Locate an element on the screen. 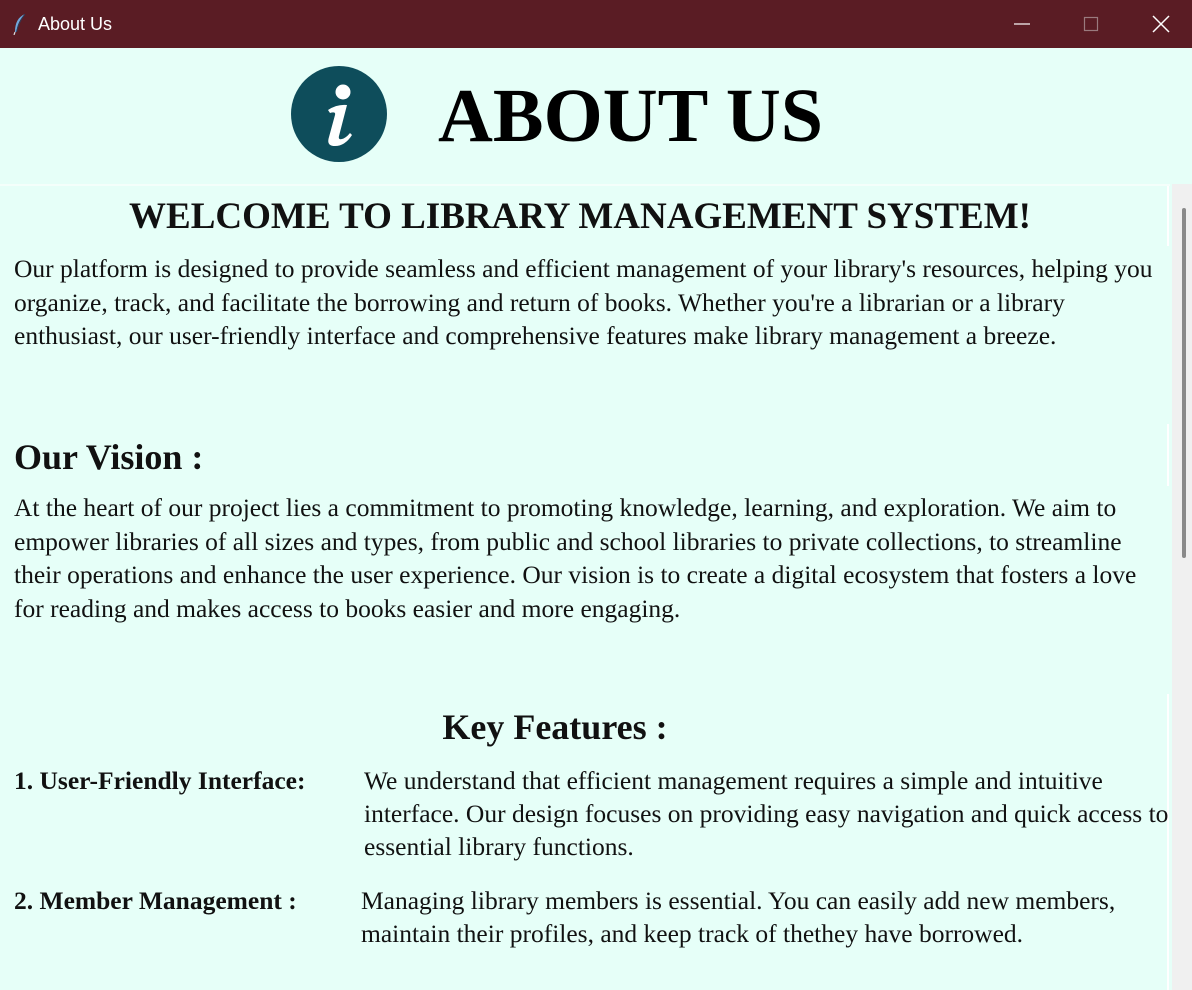 This screenshot has width=1192, height=990. welcome-heading: WELCOME TO LIBRARY MANAGEMENT SYSTEM! is located at coordinates (580, 216).